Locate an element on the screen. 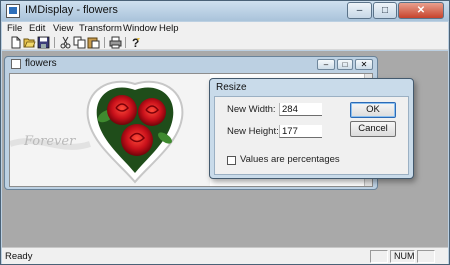 The height and width of the screenshot is (265, 450). paste-icon is located at coordinates (93, 42).